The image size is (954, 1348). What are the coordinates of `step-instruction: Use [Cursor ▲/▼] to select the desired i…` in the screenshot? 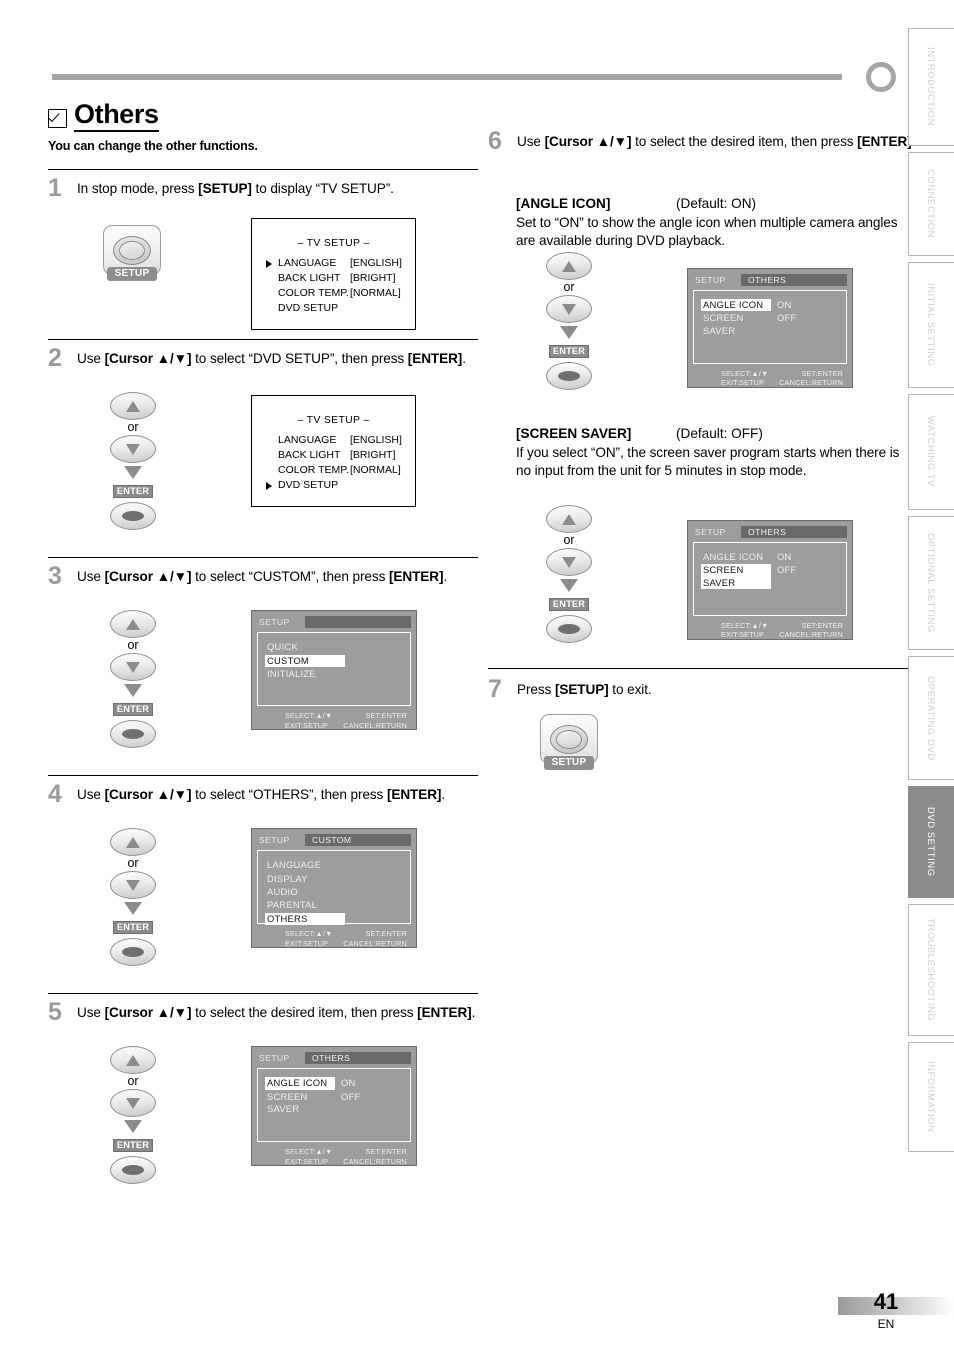 It's located at (716, 140).